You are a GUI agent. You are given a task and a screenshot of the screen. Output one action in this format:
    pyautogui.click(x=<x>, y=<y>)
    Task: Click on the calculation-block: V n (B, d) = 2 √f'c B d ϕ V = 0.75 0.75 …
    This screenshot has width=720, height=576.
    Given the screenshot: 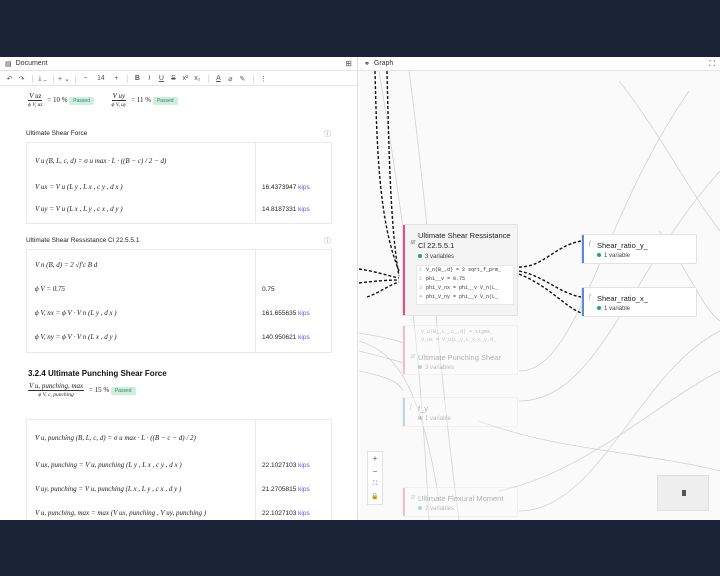 What is the action you would take?
    pyautogui.click(x=179, y=301)
    